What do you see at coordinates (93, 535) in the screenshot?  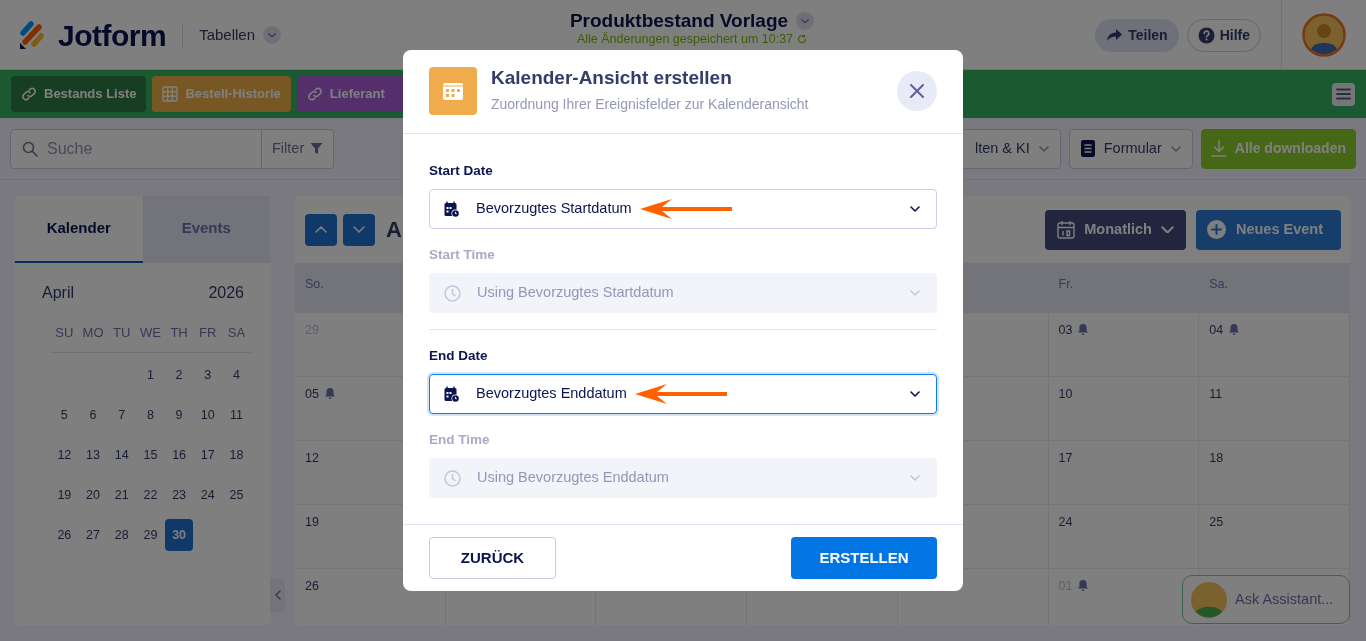 I see `day-cell: 27` at bounding box center [93, 535].